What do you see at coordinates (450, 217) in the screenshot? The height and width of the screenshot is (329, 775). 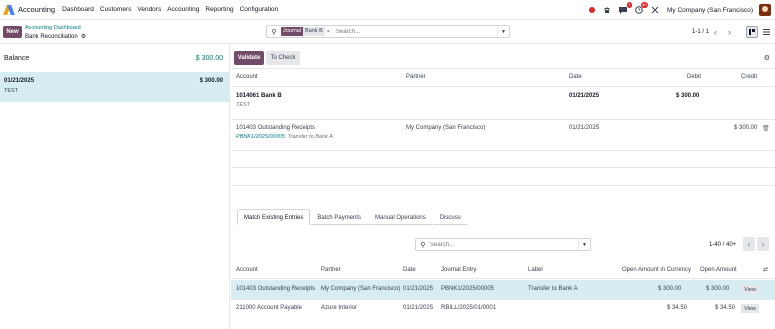 I see `tab-discuss: Discuss` at bounding box center [450, 217].